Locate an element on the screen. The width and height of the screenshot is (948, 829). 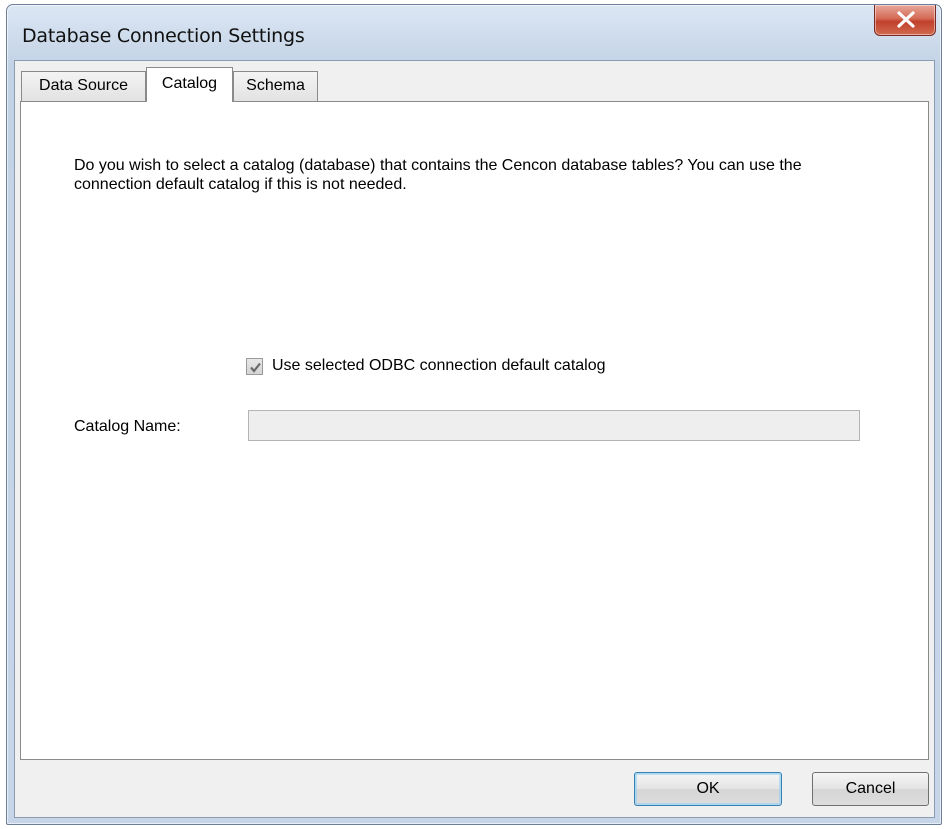
tab-catalog: Catalog is located at coordinates (189, 84).